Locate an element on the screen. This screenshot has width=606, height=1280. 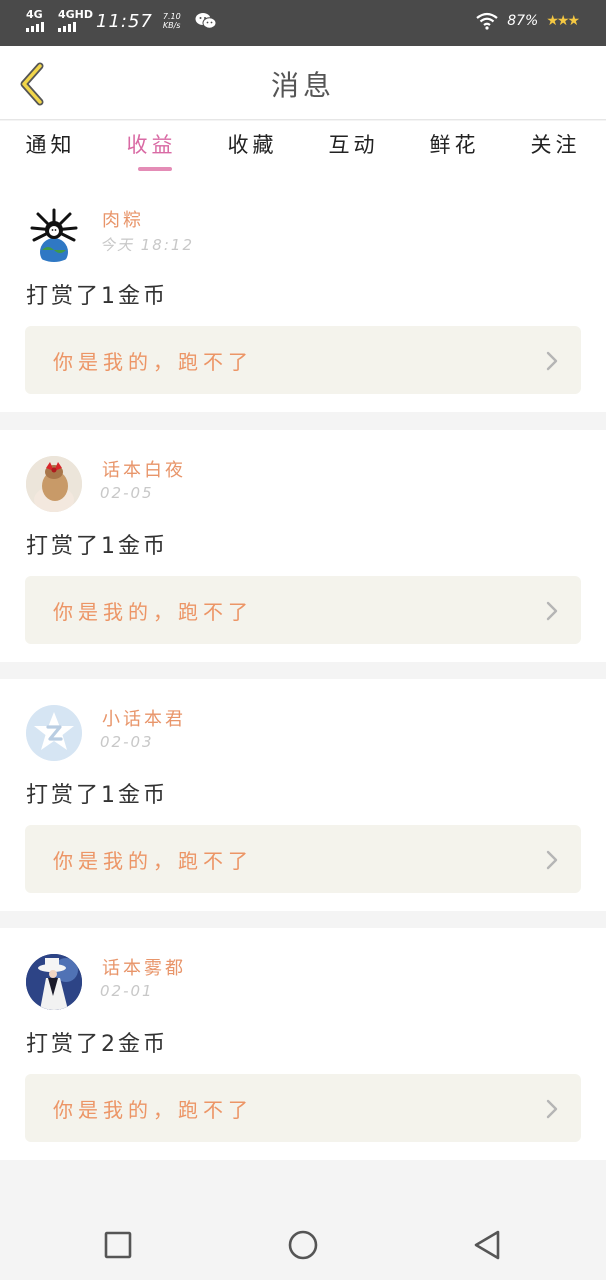
wifi-icon is located at coordinates (487, 21).